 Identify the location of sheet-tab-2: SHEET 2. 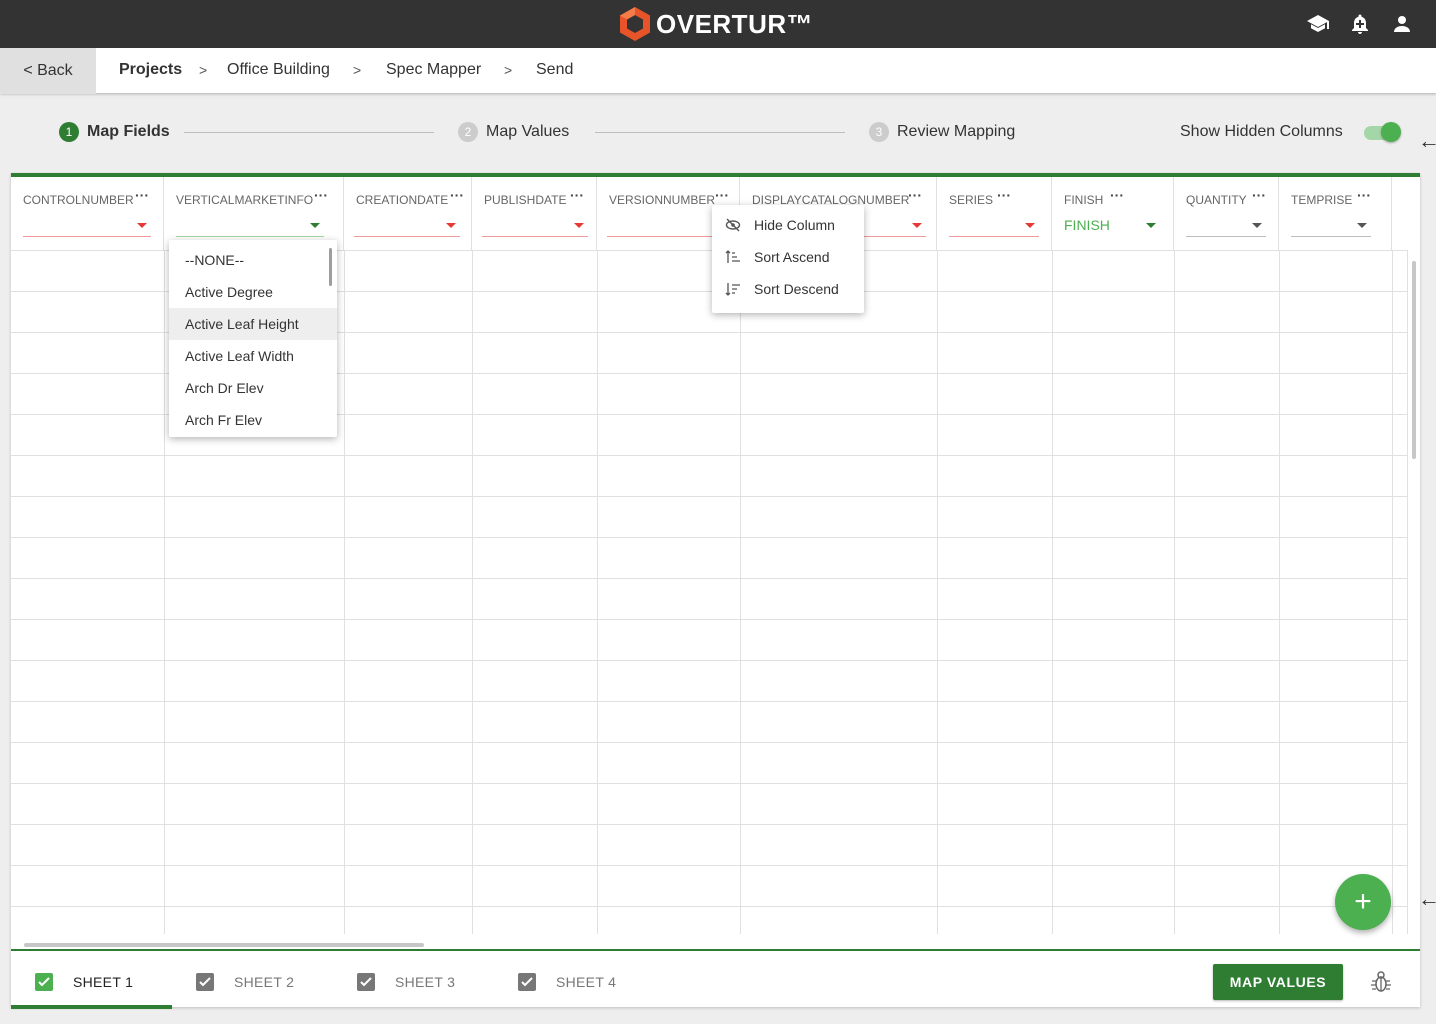
(245, 982).